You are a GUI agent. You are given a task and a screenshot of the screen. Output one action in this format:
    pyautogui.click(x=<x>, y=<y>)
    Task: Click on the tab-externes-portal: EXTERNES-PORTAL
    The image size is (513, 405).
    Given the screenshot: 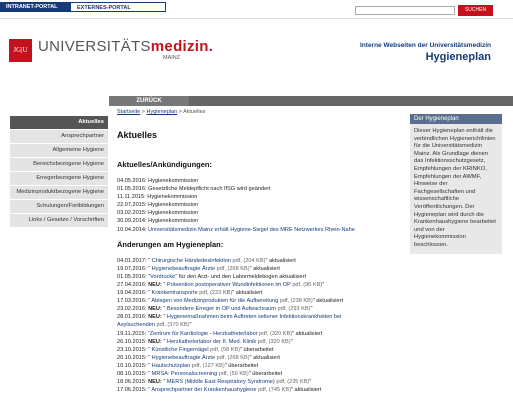 What is the action you would take?
    pyautogui.click(x=118, y=7)
    